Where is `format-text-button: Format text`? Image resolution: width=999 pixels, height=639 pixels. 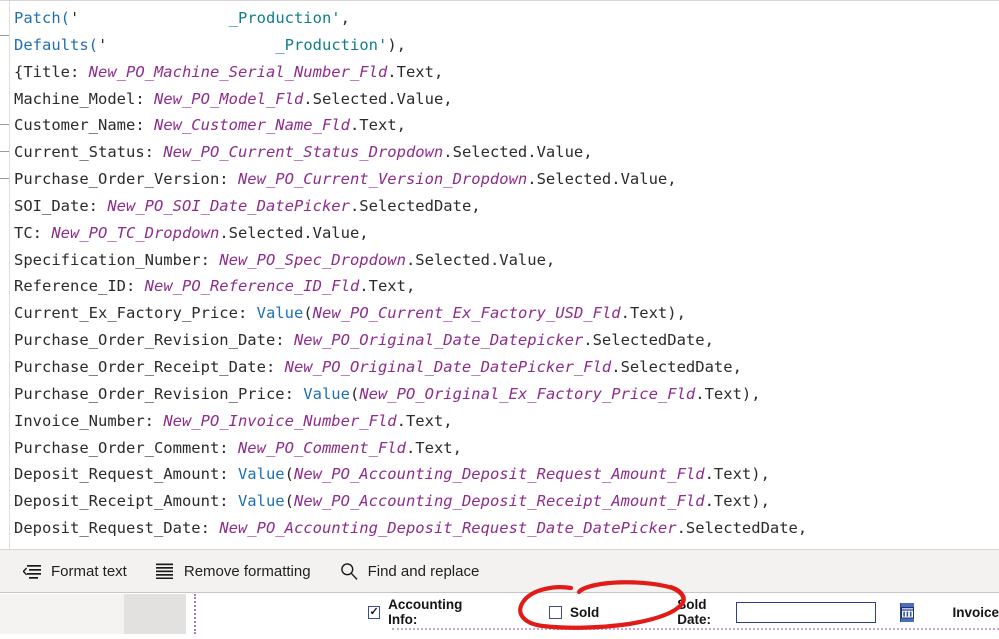 format-text-button: Format text is located at coordinates (70, 571).